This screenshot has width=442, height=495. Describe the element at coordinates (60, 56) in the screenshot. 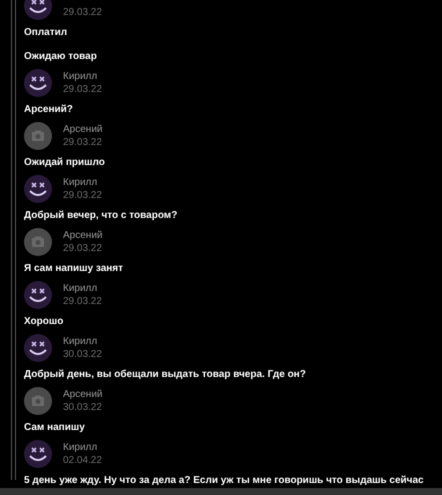

I see `message-text: Ожидаю товар` at that location.